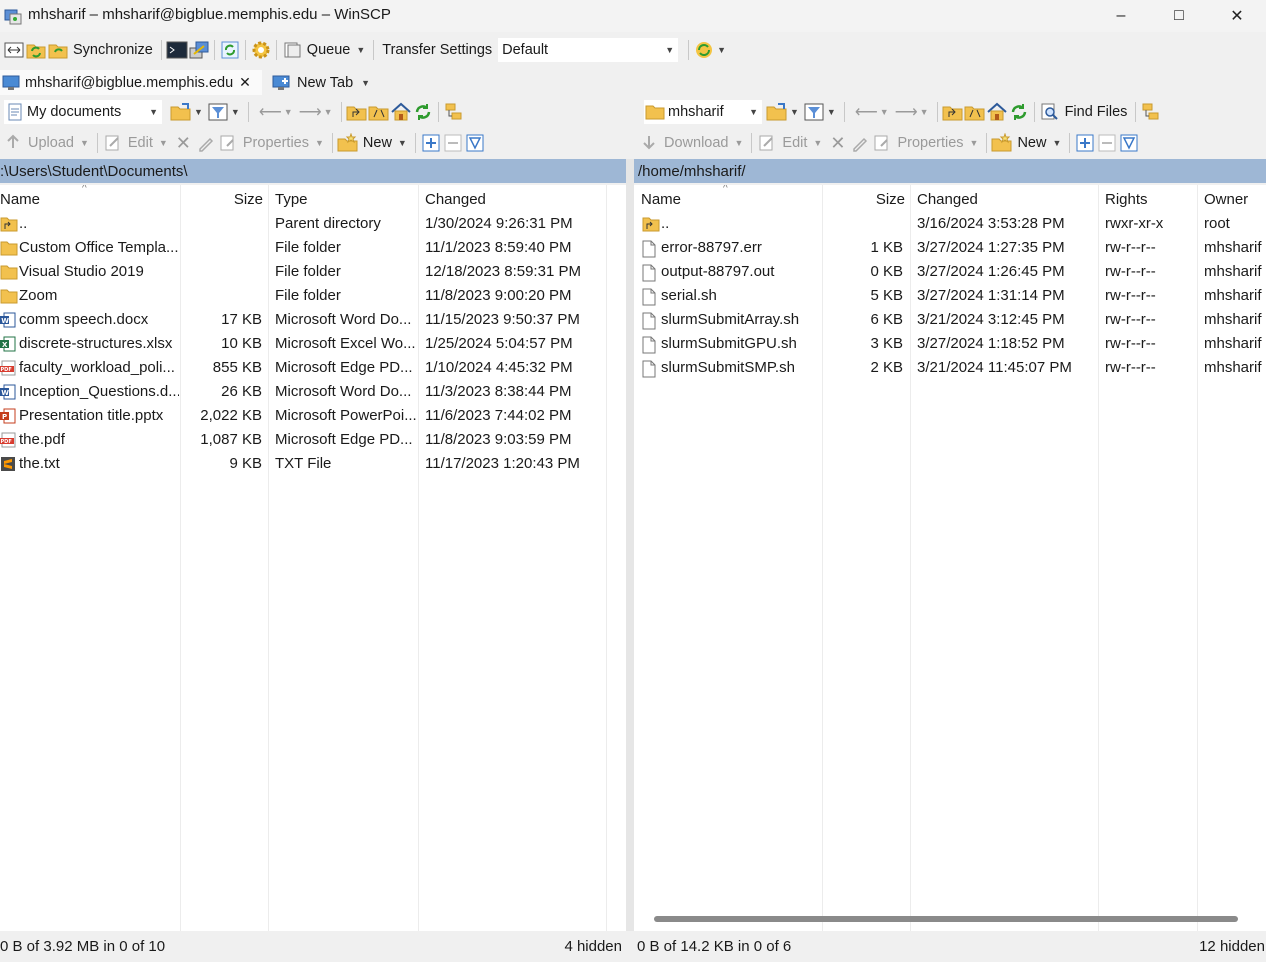 This screenshot has width=1266, height=962. What do you see at coordinates (36, 50) in the screenshot?
I see `synchronize-browsing-icon` at bounding box center [36, 50].